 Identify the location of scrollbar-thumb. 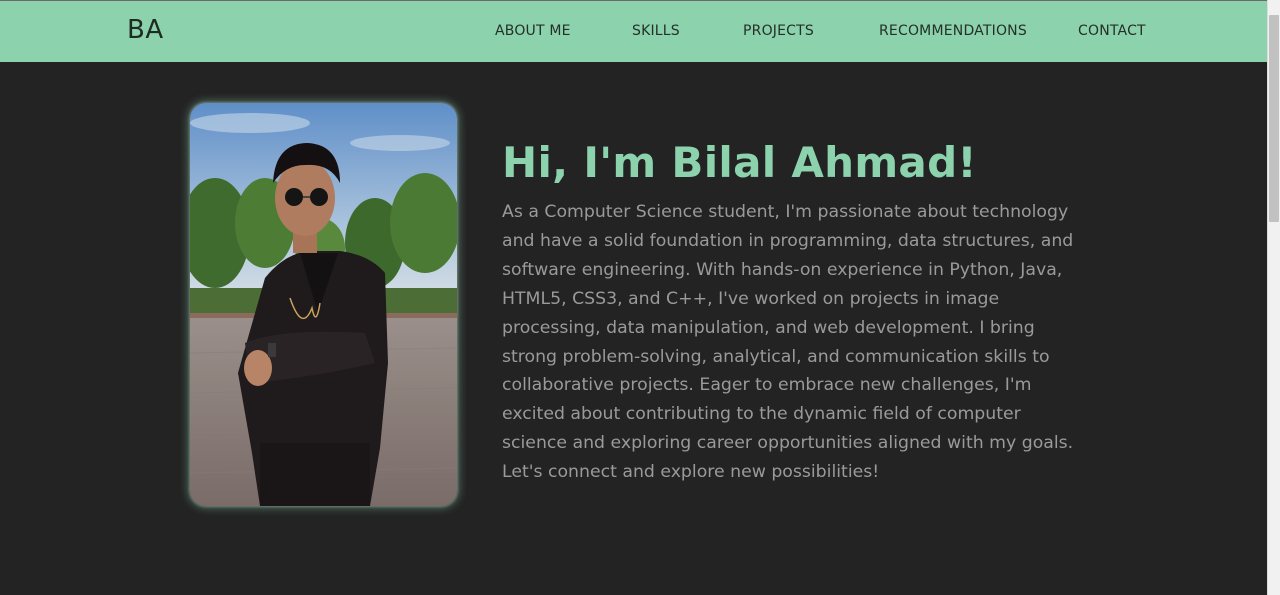
(1274, 118).